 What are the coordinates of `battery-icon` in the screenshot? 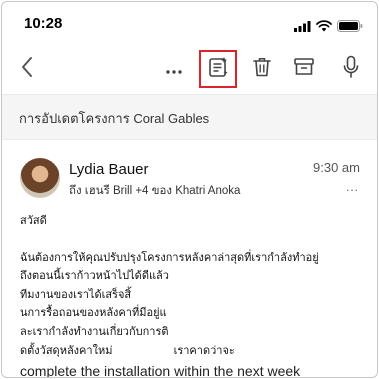 It's located at (350, 26).